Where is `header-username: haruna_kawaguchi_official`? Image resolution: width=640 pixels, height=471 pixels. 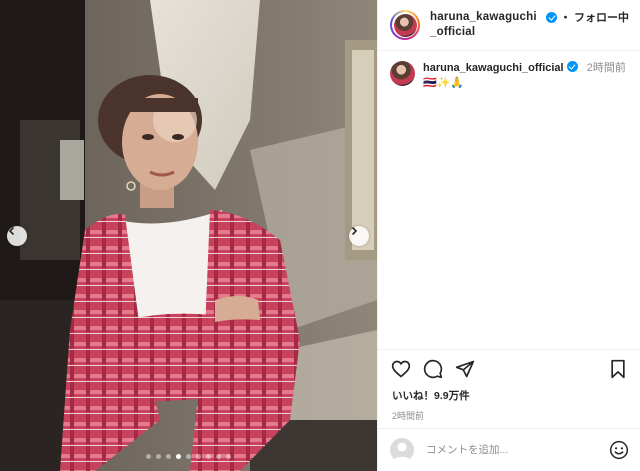
header-username: haruna_kawaguchi_official is located at coordinates (486, 25).